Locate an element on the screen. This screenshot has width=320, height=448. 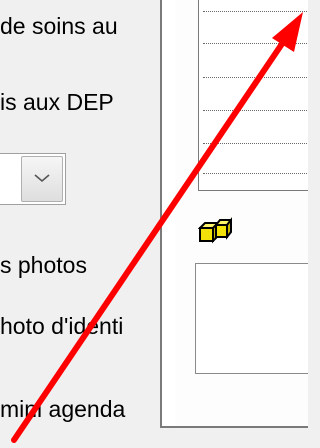
checkbox-label-dep: is aux DEP is located at coordinates (57, 102).